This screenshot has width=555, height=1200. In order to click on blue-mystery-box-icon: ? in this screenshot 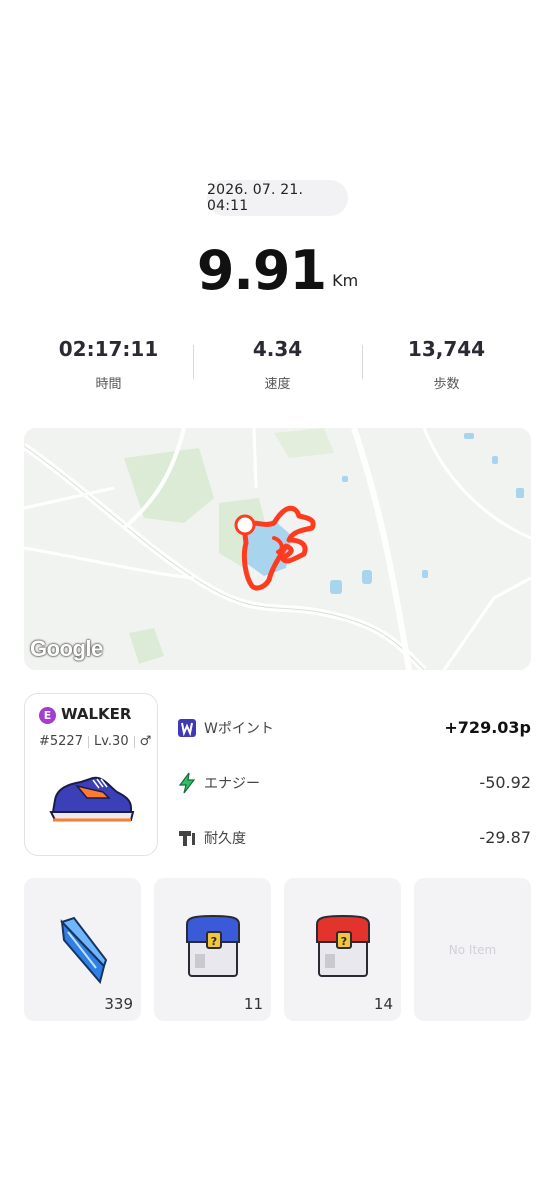, I will do `click(212, 945)`.